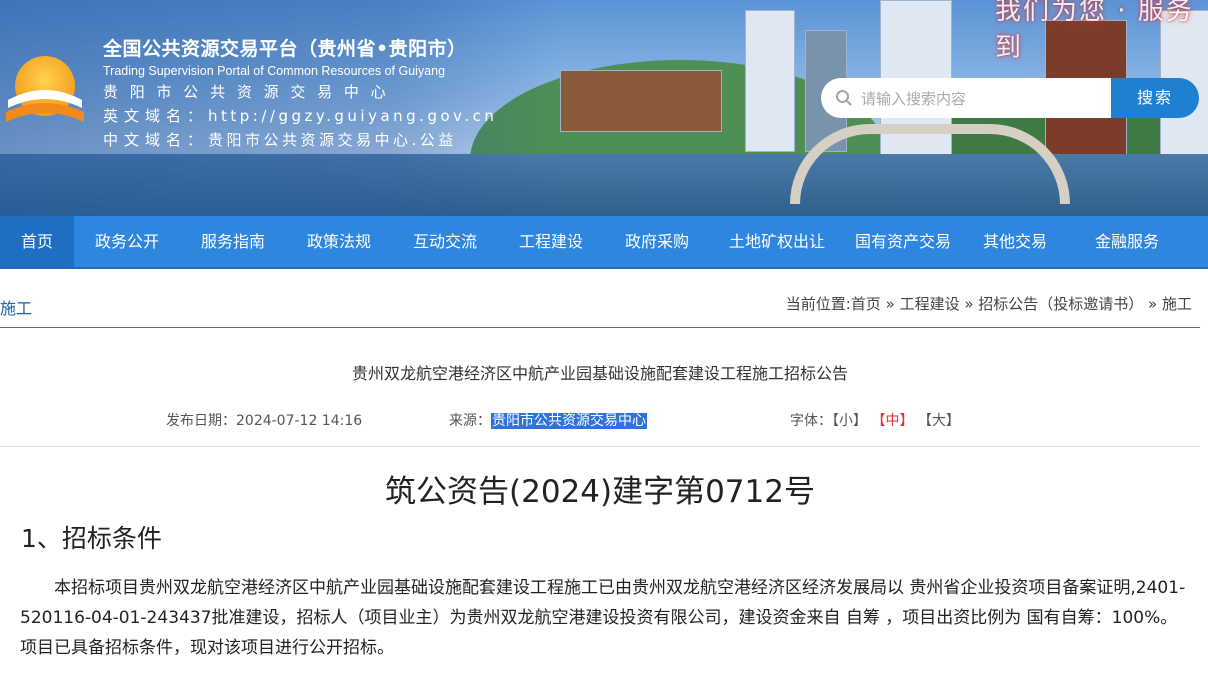 This screenshot has width=1208, height=673. What do you see at coordinates (989, 303) in the screenshot?
I see `breadcrumb: 当前位置:首页 » 工程建设 » 招标公告（投标邀请书） » 施工` at bounding box center [989, 303].